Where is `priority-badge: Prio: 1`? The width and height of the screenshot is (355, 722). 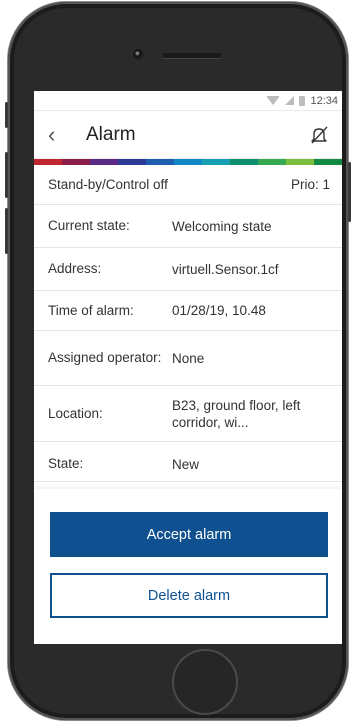
priority-badge: Prio: 1 is located at coordinates (310, 184).